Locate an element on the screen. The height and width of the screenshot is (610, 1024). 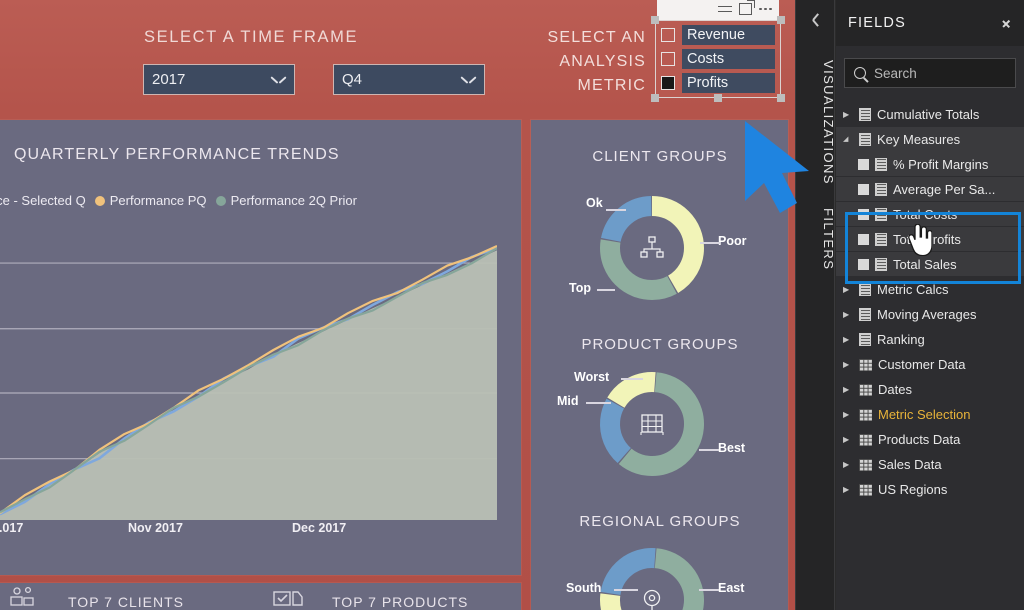
hamburger-filter-icon is located at coordinates (725, 9).